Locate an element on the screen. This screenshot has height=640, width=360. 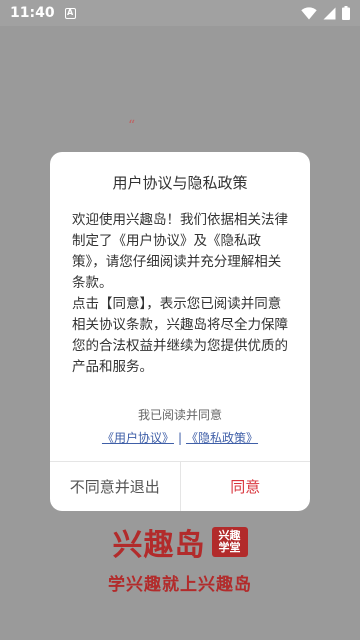
brand-area: 兴趣岛 兴趣 学堂 学兴趣就上兴趣岛 is located at coordinates (180, 557).